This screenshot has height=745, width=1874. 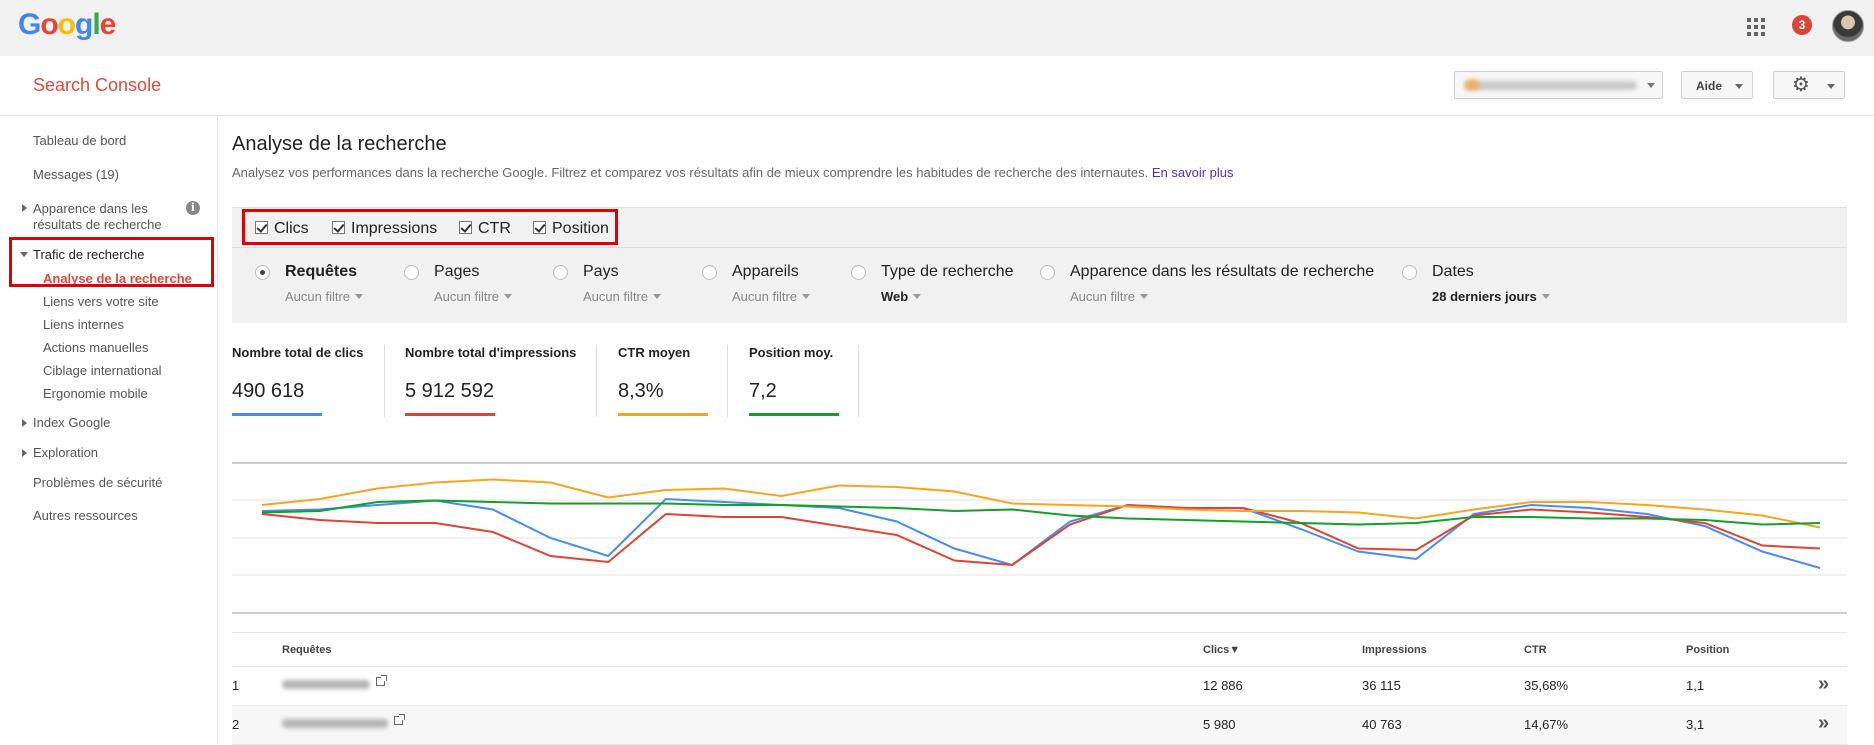 I want to click on sidebar-item-mobile-usability: Ergonomie mobile, so click(x=95, y=393).